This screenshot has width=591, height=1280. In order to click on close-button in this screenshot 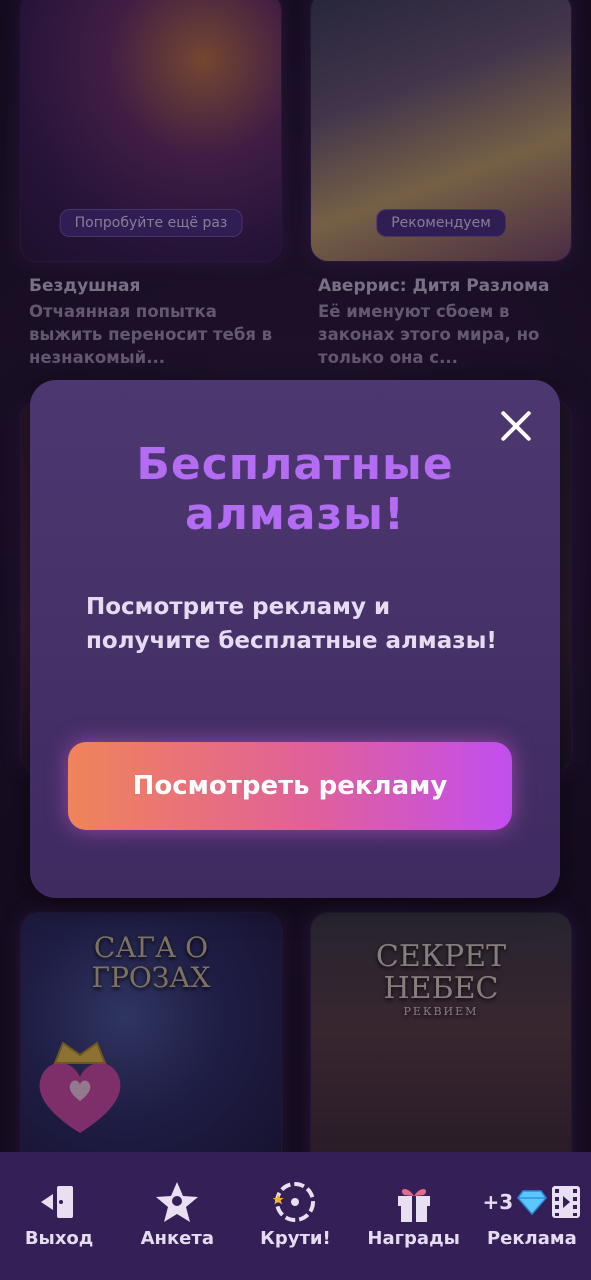, I will do `click(516, 426)`.